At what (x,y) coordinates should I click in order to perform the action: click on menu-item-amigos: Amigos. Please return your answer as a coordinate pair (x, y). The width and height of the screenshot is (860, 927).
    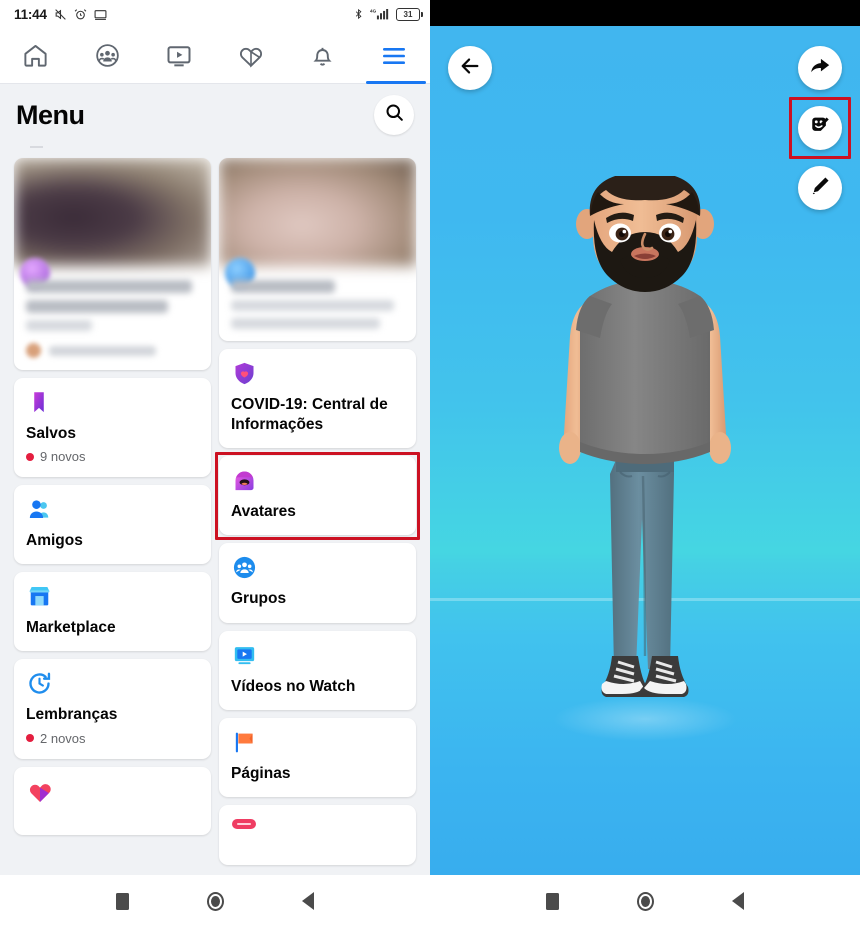
    Looking at the image, I should click on (112, 525).